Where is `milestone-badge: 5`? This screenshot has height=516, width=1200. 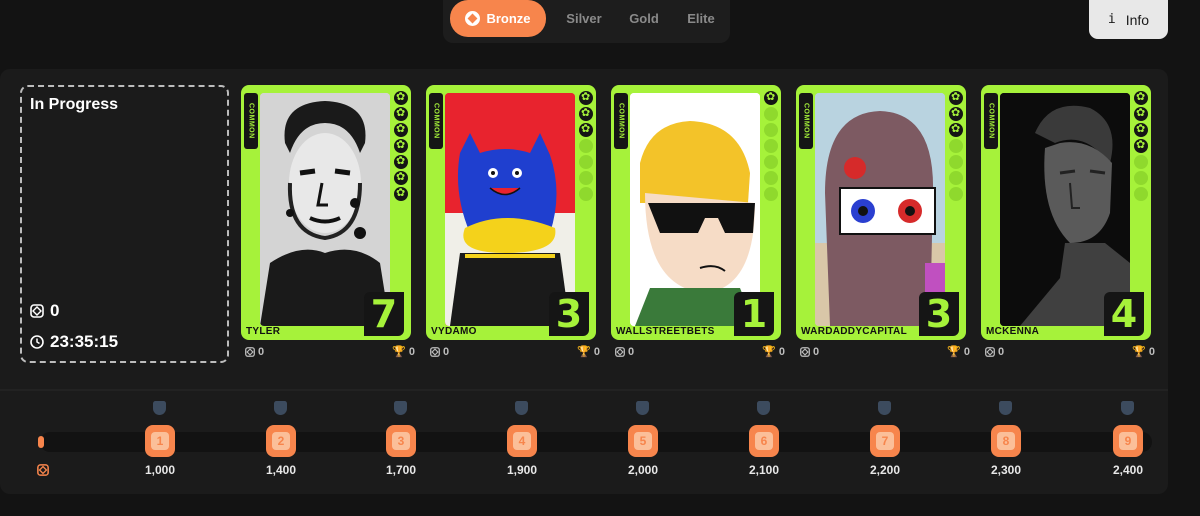 milestone-badge: 5 is located at coordinates (643, 441).